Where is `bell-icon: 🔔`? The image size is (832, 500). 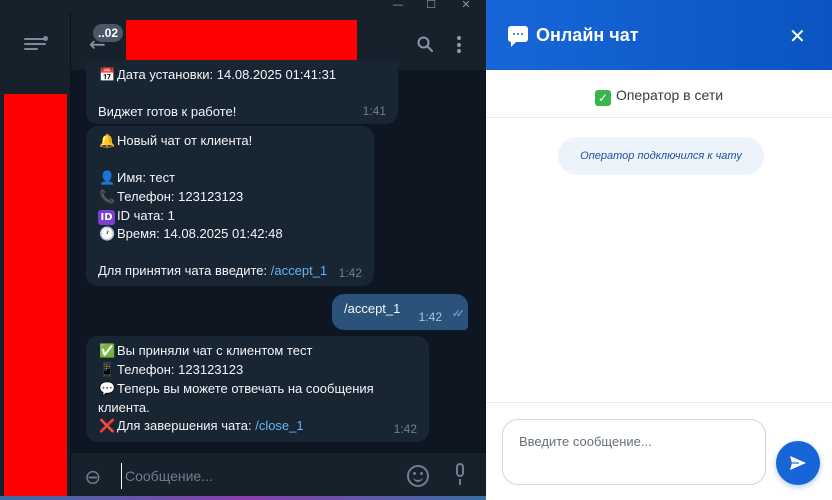 bell-icon: 🔔 is located at coordinates (107, 141).